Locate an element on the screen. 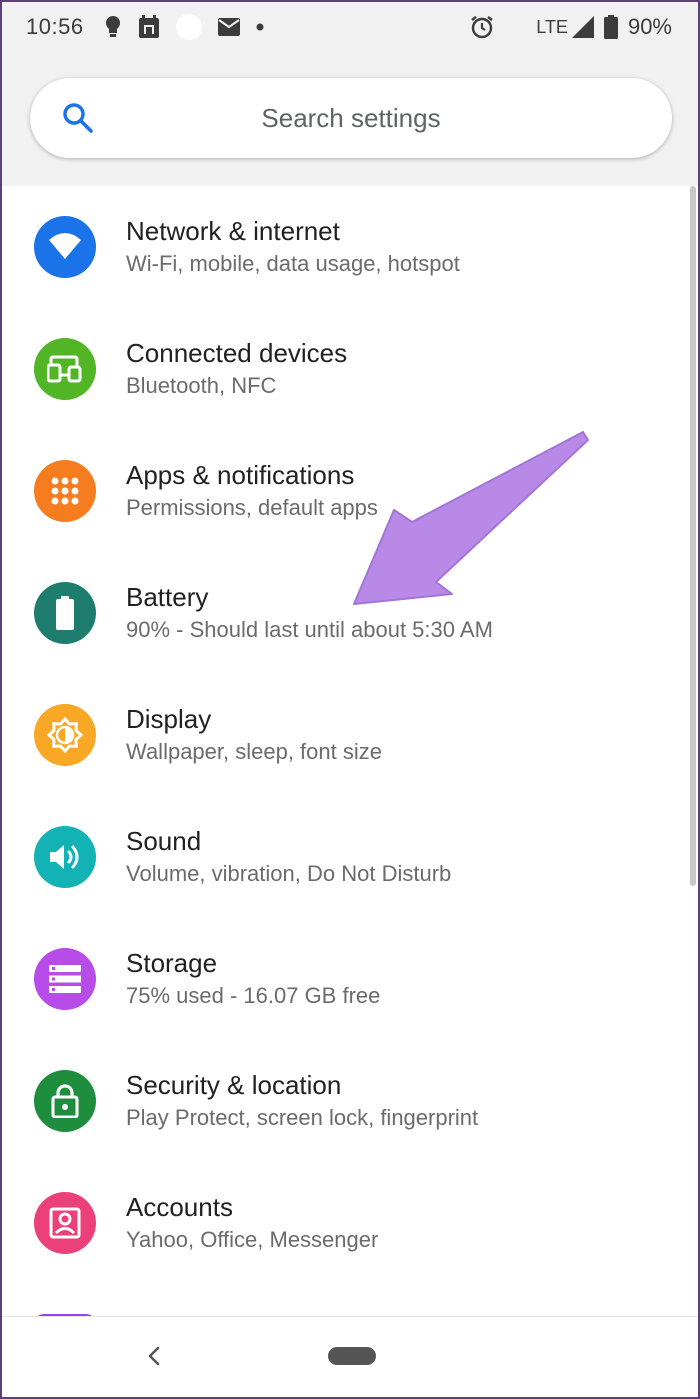 This screenshot has height=1399, width=700. bulb-icon is located at coordinates (113, 27).